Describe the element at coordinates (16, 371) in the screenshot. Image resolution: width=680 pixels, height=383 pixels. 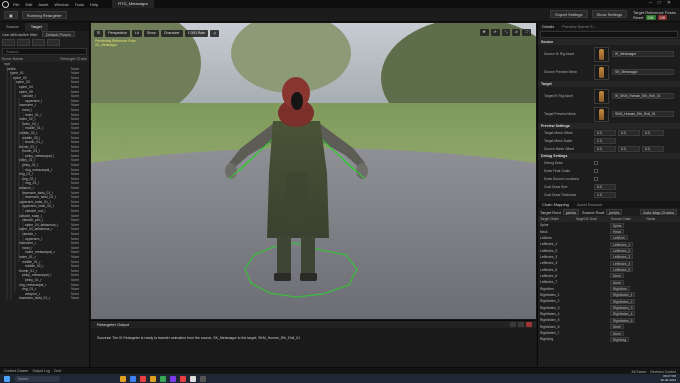
I see `content-drawer-button: Content Drawer` at that location.